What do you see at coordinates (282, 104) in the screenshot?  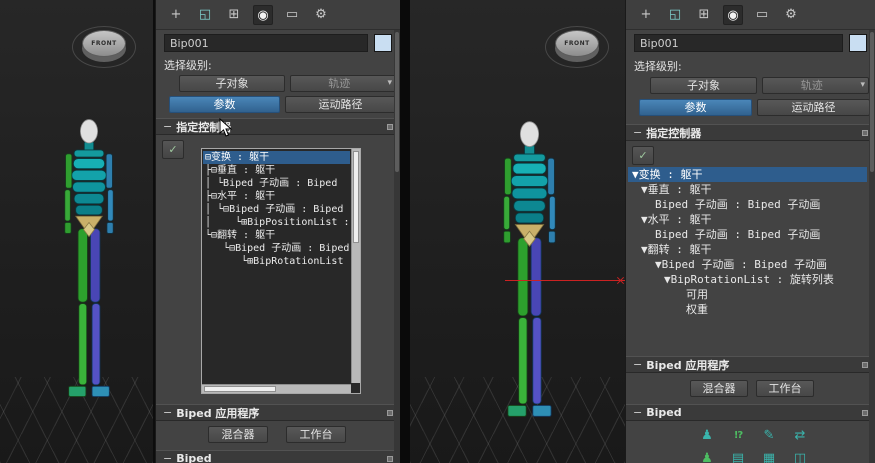 I see `mode-buttons: 参数 运动路径` at bounding box center [282, 104].